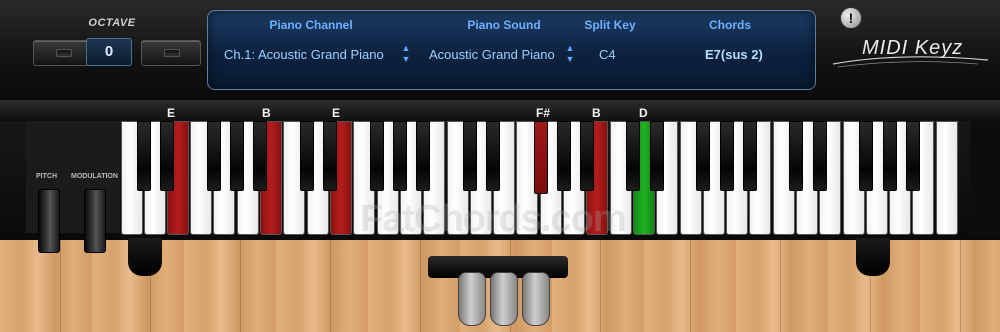  Describe the element at coordinates (304, 54) in the screenshot. I see `piano-channel-select: Ch.1: Acoustic Grand Piano` at that location.